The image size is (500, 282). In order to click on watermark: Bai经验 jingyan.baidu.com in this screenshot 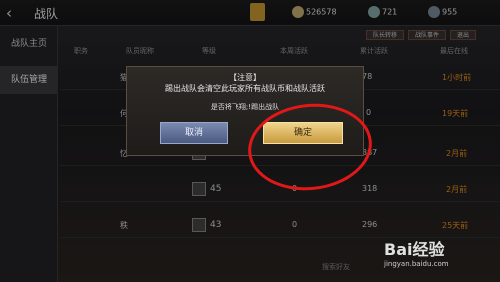, I will do `click(439, 256)`.